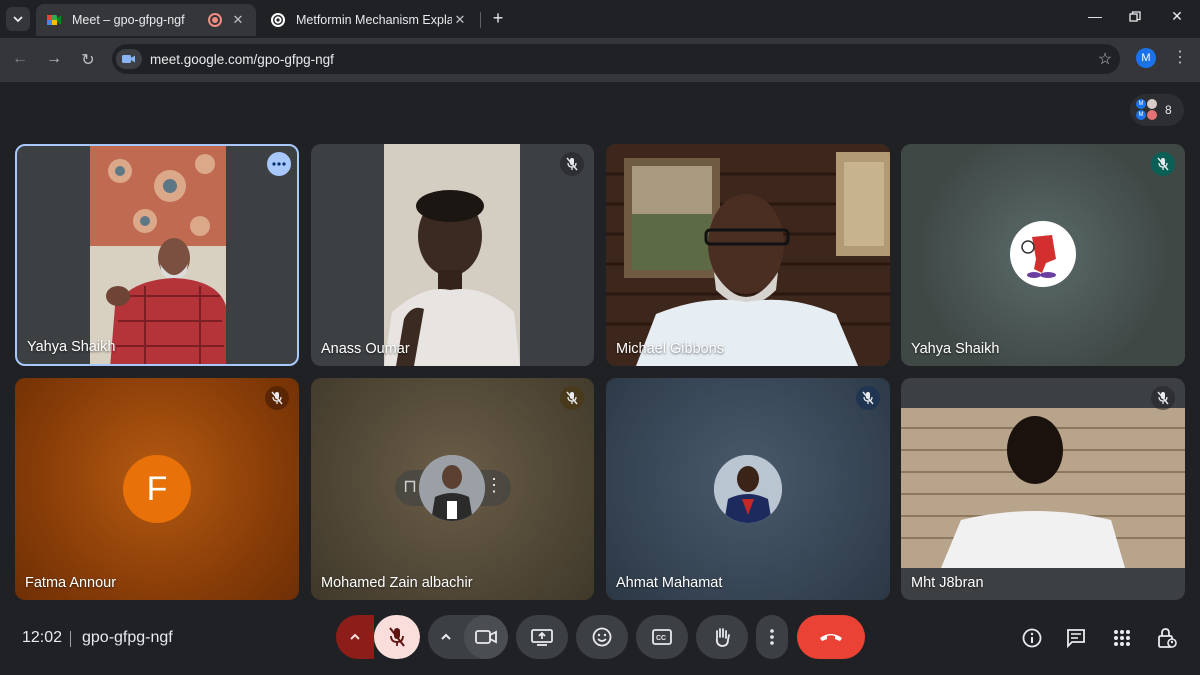 The image size is (1200, 675). What do you see at coordinates (20, 59) in the screenshot?
I see `back-icon: ←` at bounding box center [20, 59].